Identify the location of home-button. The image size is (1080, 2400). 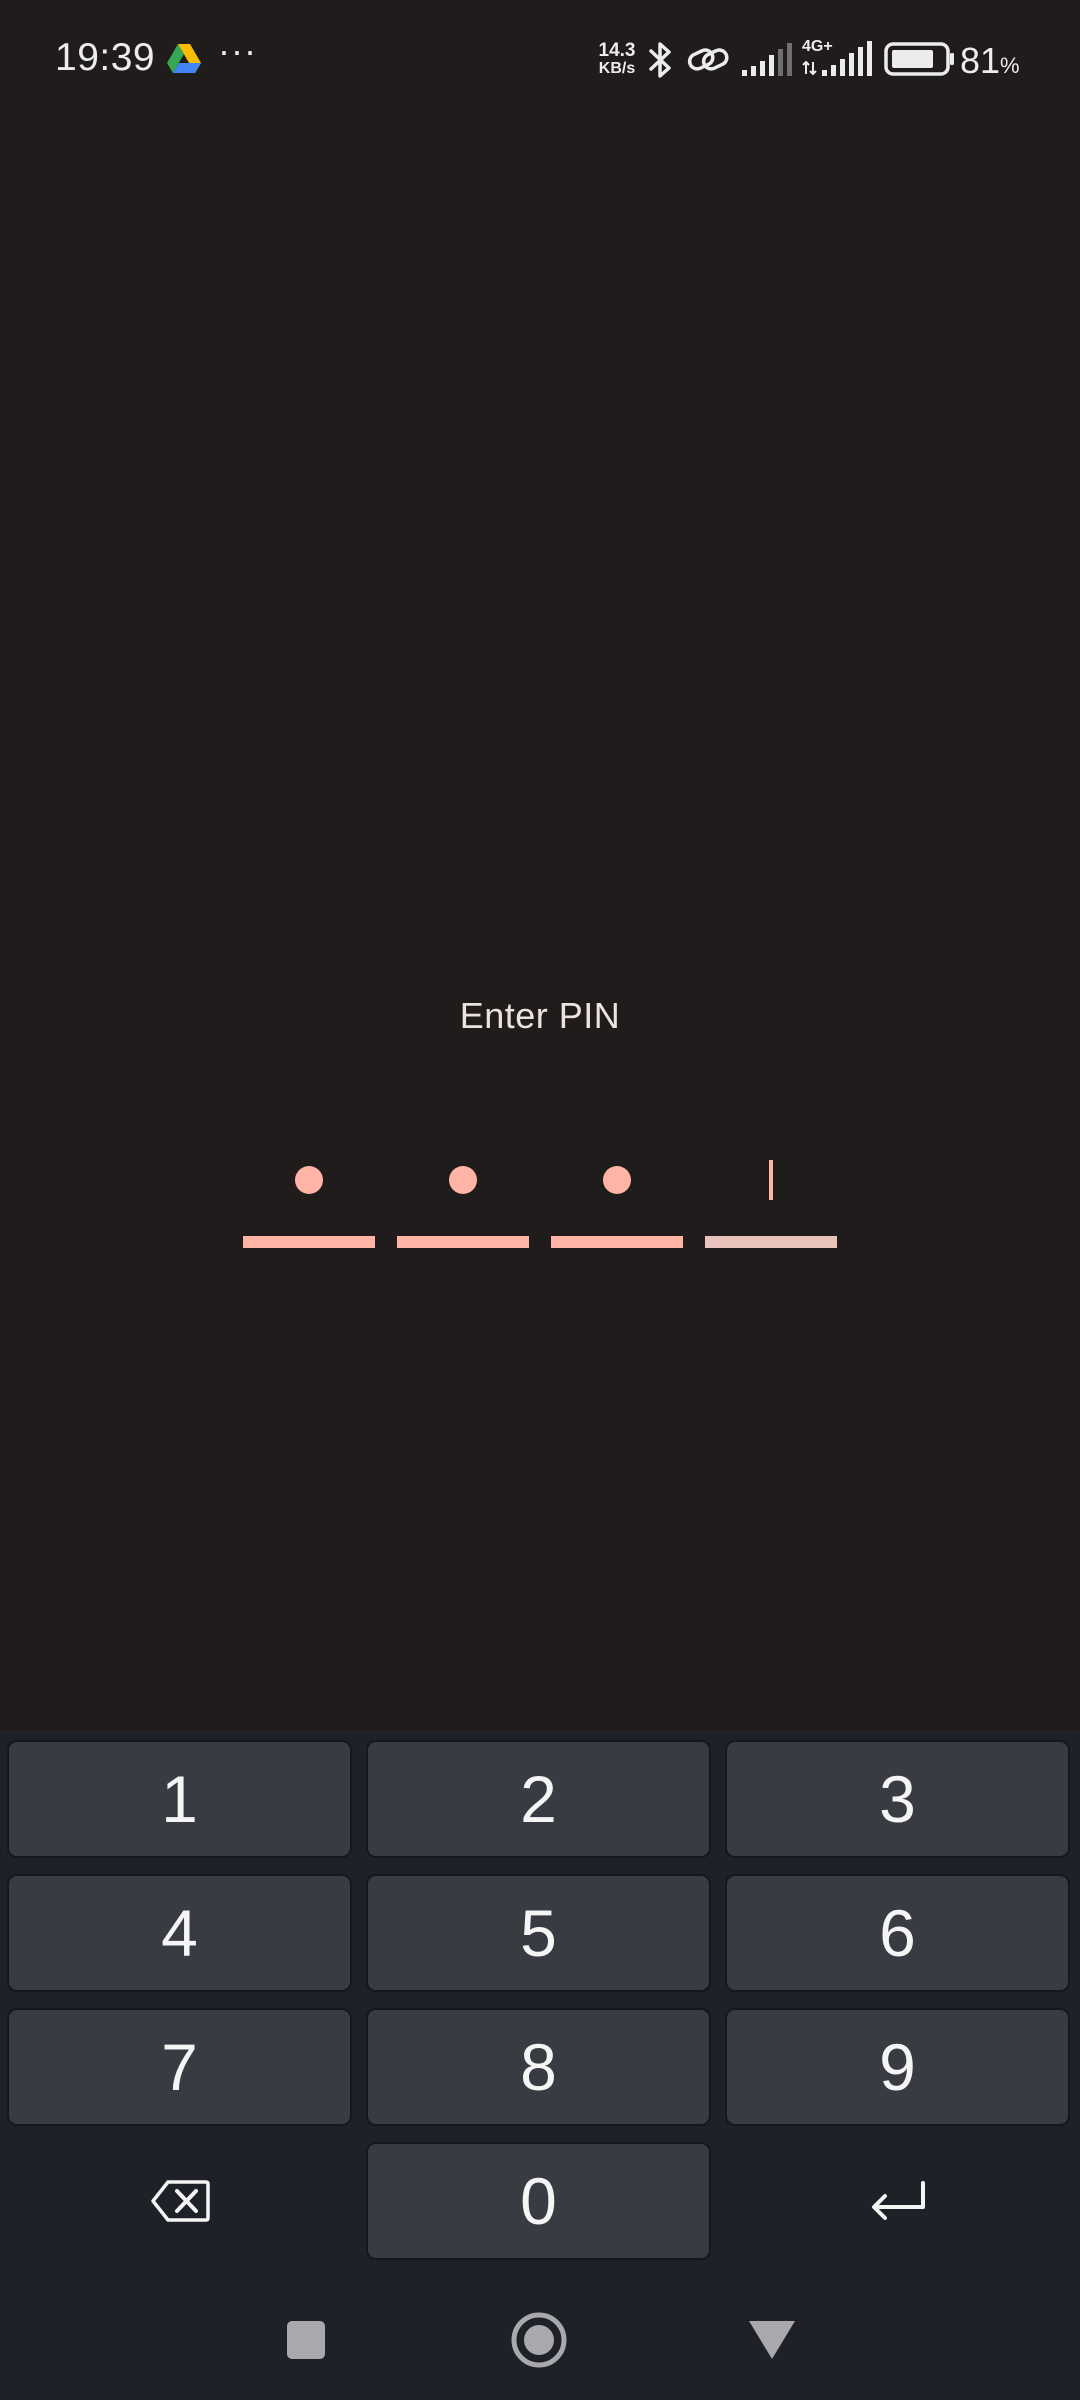
(539, 2340).